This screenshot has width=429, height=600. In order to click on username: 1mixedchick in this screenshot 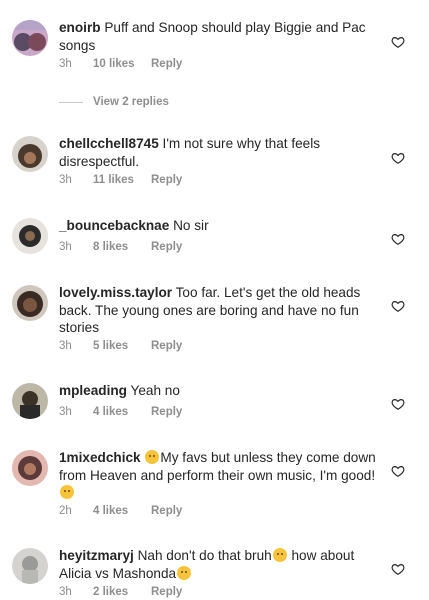, I will do `click(100, 457)`.